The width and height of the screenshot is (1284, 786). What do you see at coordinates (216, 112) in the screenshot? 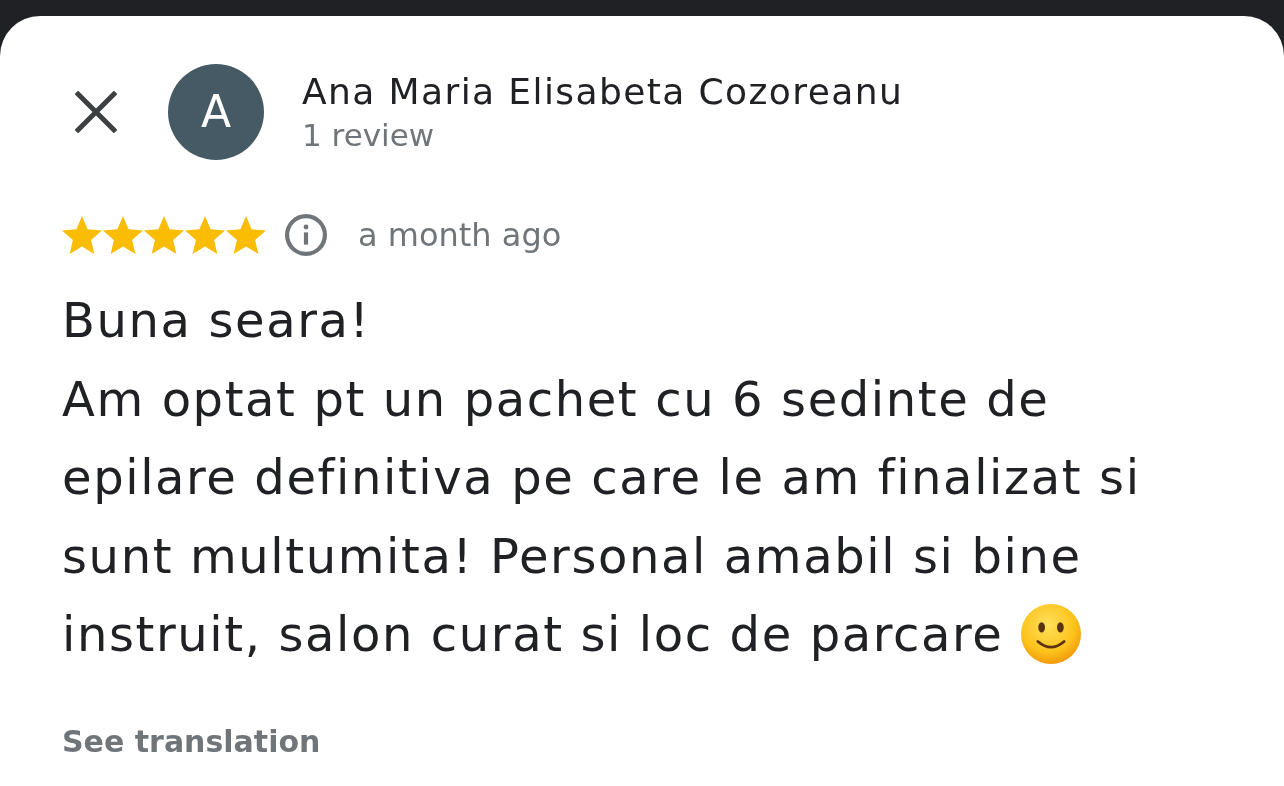
I see `avatar: A` at bounding box center [216, 112].